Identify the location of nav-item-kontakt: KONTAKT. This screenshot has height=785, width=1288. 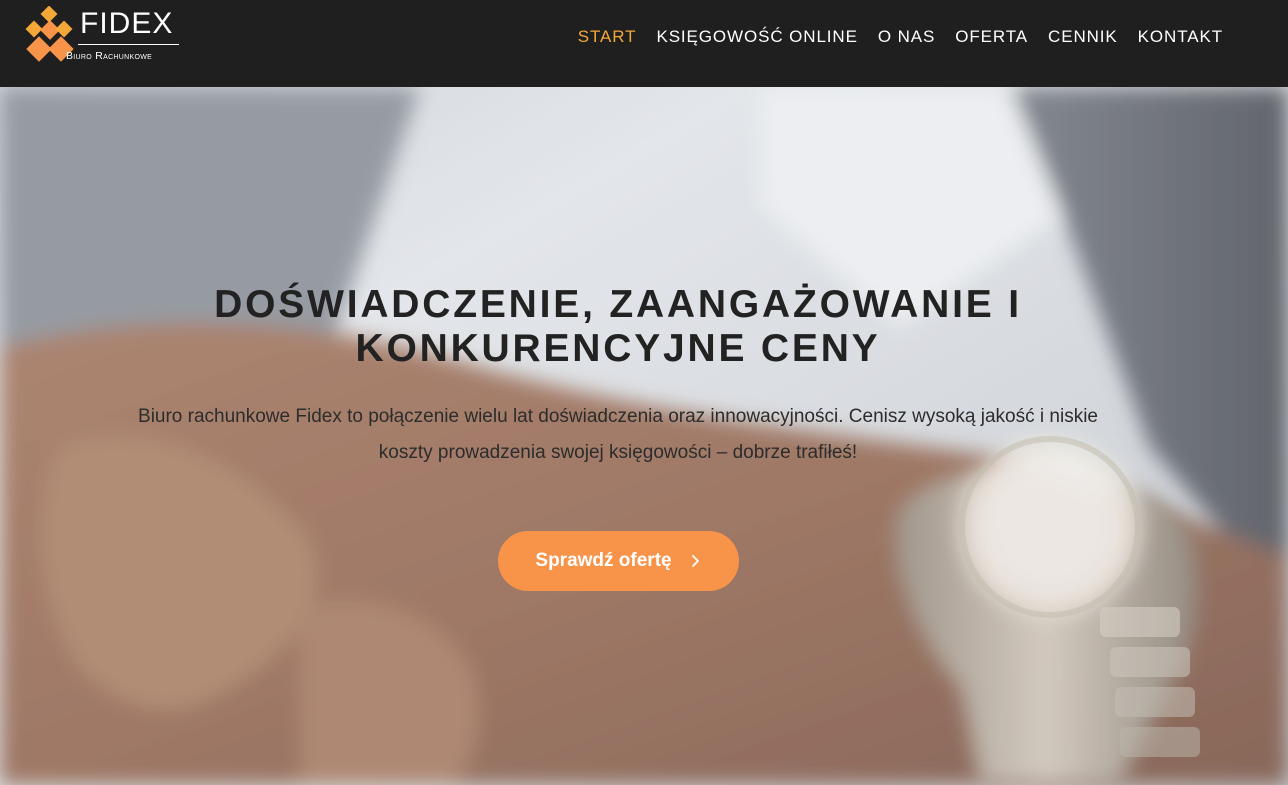
(1180, 37).